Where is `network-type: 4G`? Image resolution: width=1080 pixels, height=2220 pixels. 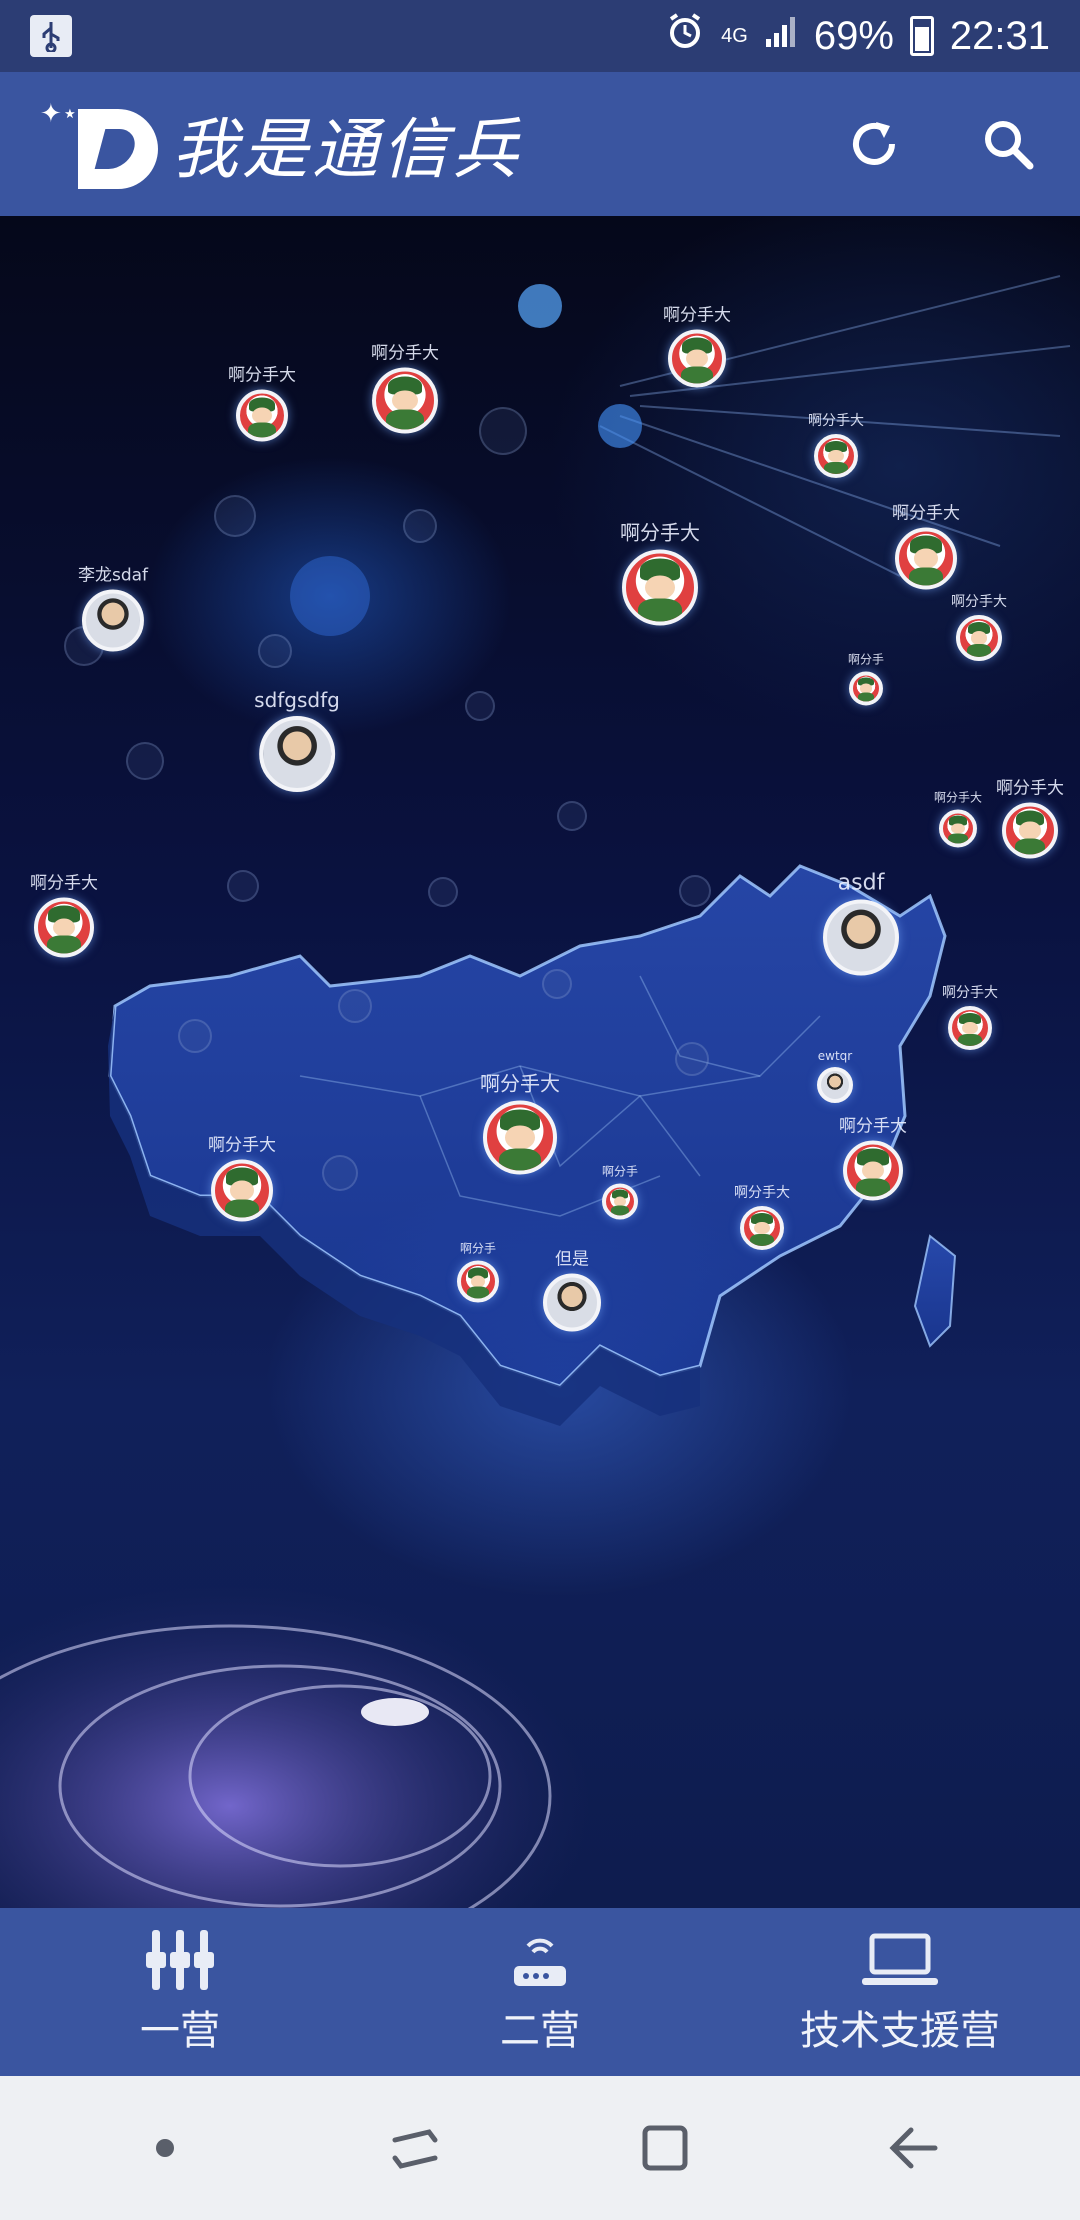
network-type: 4G is located at coordinates (734, 36).